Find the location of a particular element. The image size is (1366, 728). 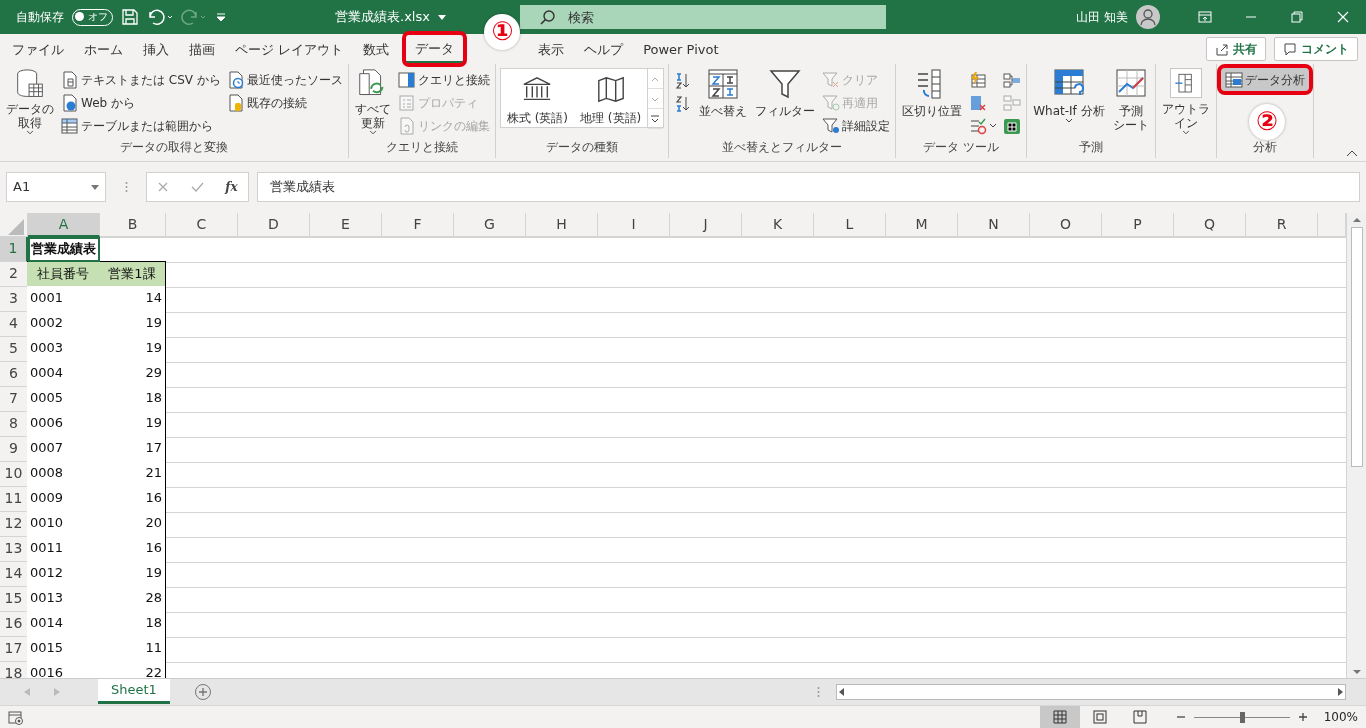

column-header: L is located at coordinates (850, 225).